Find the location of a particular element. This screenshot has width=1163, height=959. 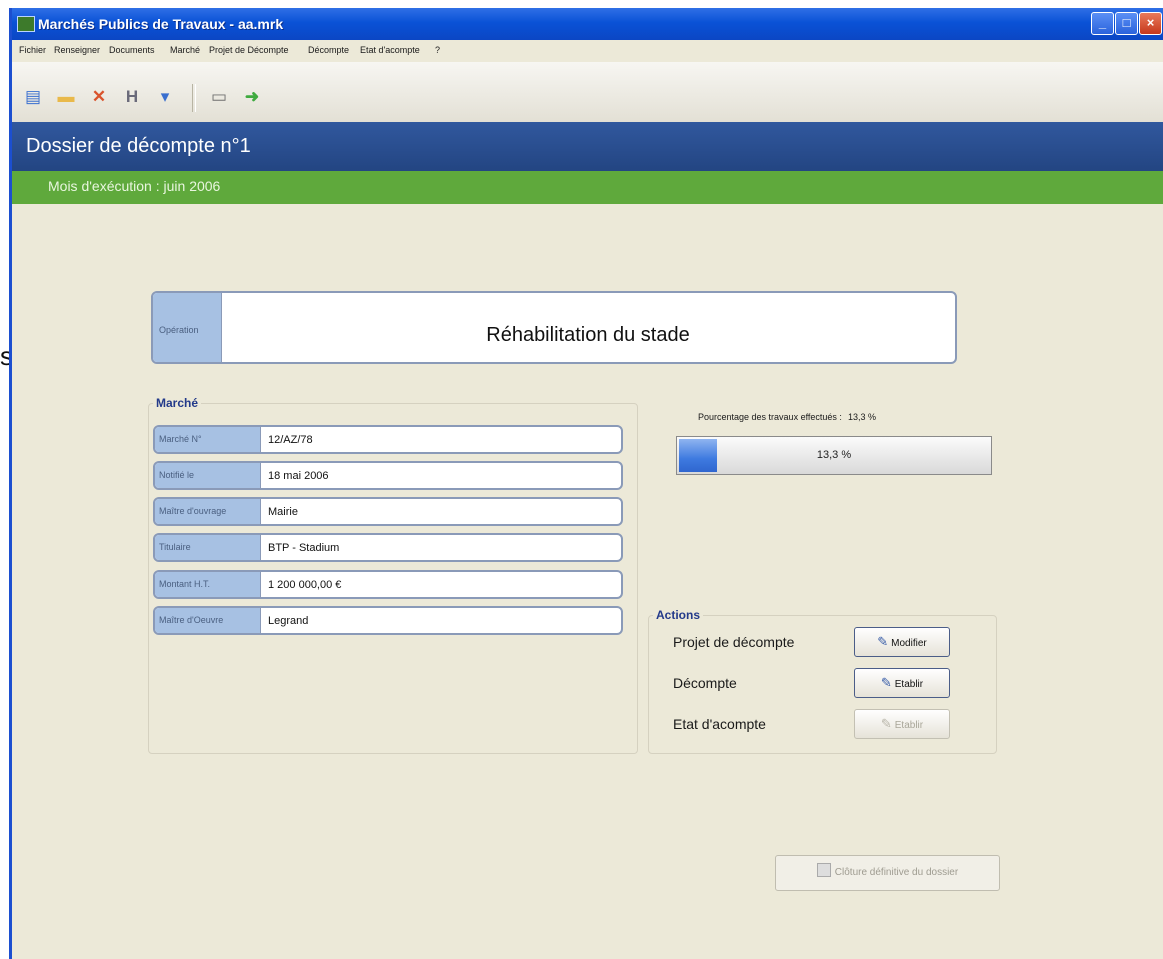

etablir-etat-acompte-button: ✎ Etablir is located at coordinates (902, 724).